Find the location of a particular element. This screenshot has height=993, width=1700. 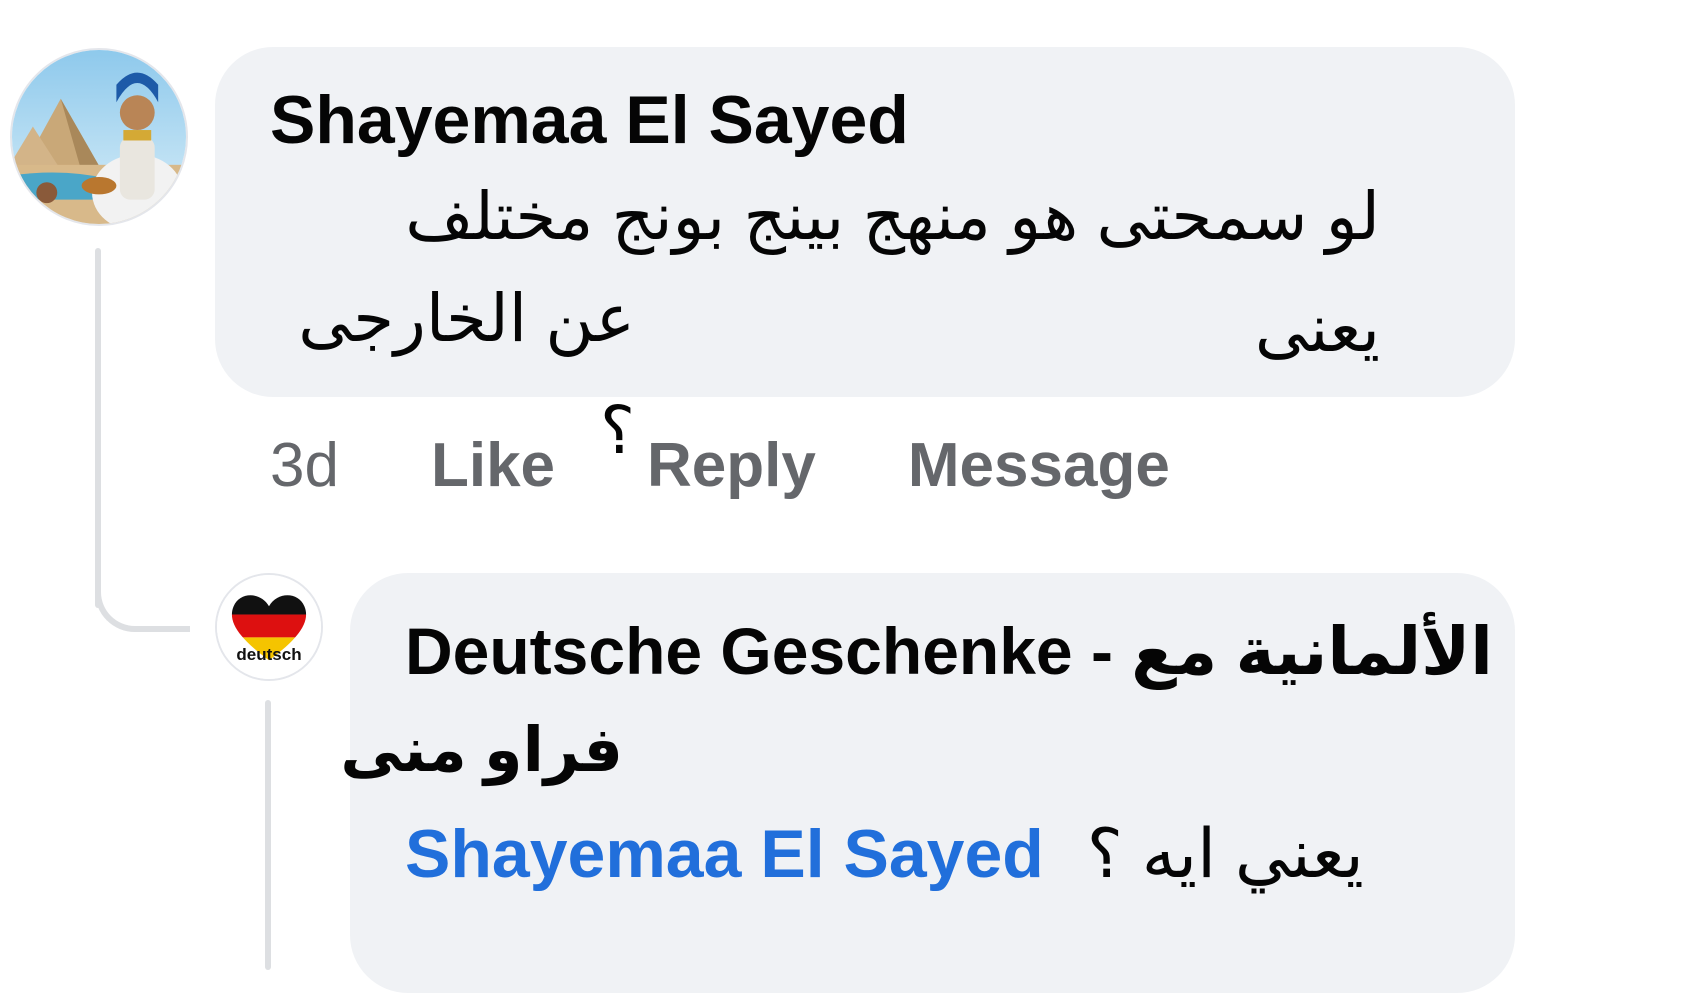

avatar-shayemaa is located at coordinates (99, 137).